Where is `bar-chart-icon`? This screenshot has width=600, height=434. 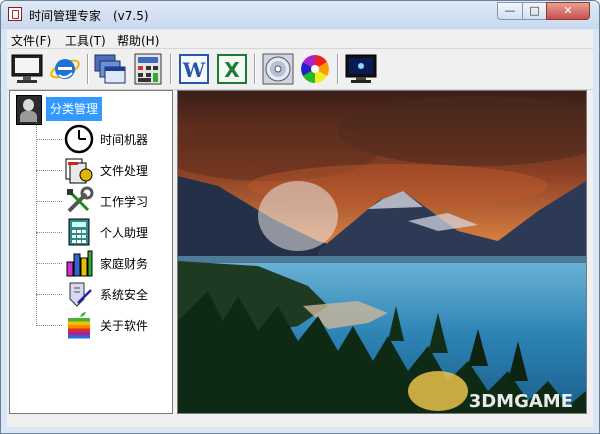
bar-chart-icon is located at coordinates (79, 263).